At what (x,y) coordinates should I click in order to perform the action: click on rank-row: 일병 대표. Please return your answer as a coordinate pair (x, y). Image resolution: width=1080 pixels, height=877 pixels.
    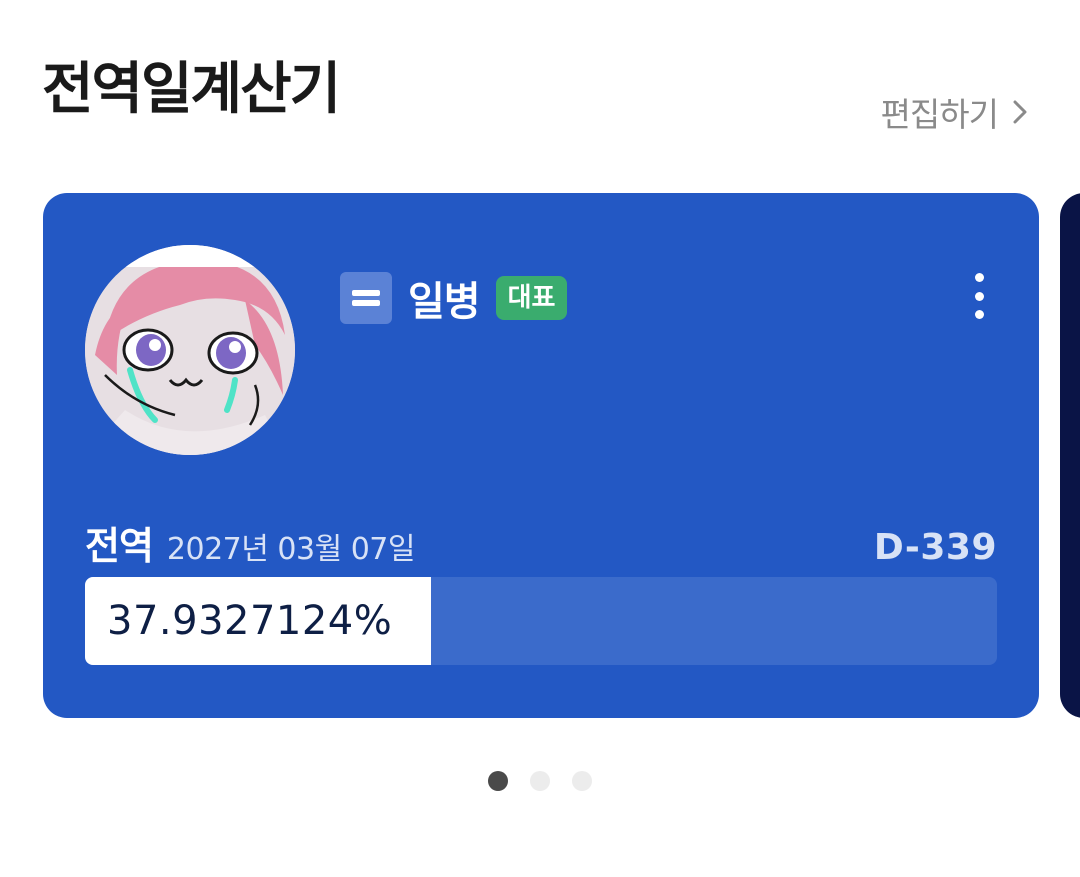
    Looking at the image, I should click on (454, 298).